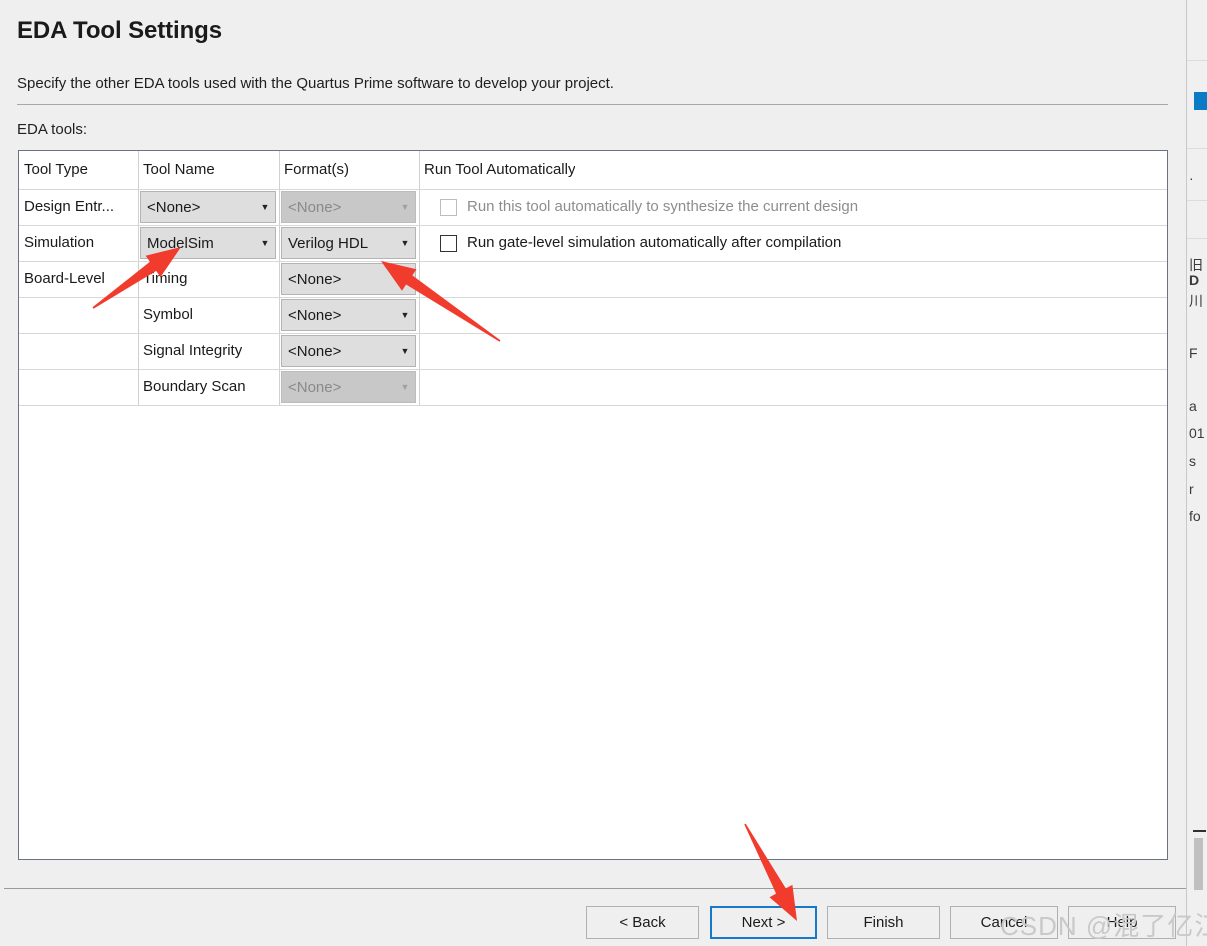  What do you see at coordinates (592, 104) in the screenshot?
I see `header-divider` at bounding box center [592, 104].